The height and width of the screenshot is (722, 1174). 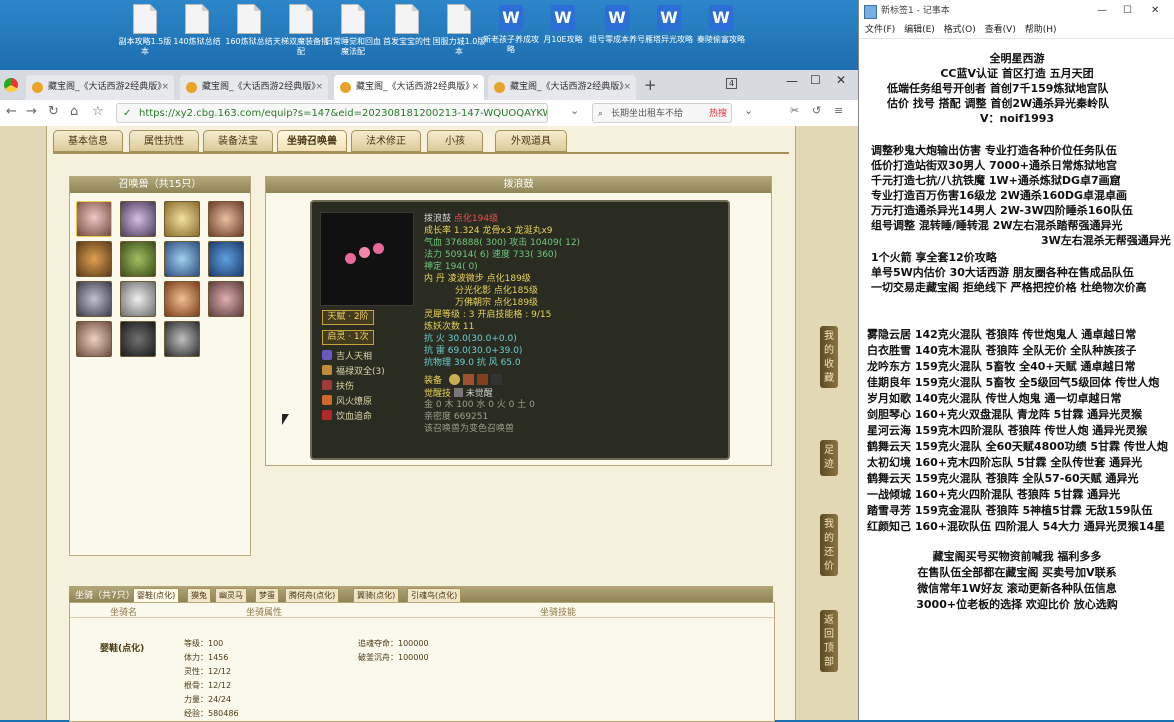 I want to click on refresh-icon: ↻, so click(x=53, y=111).